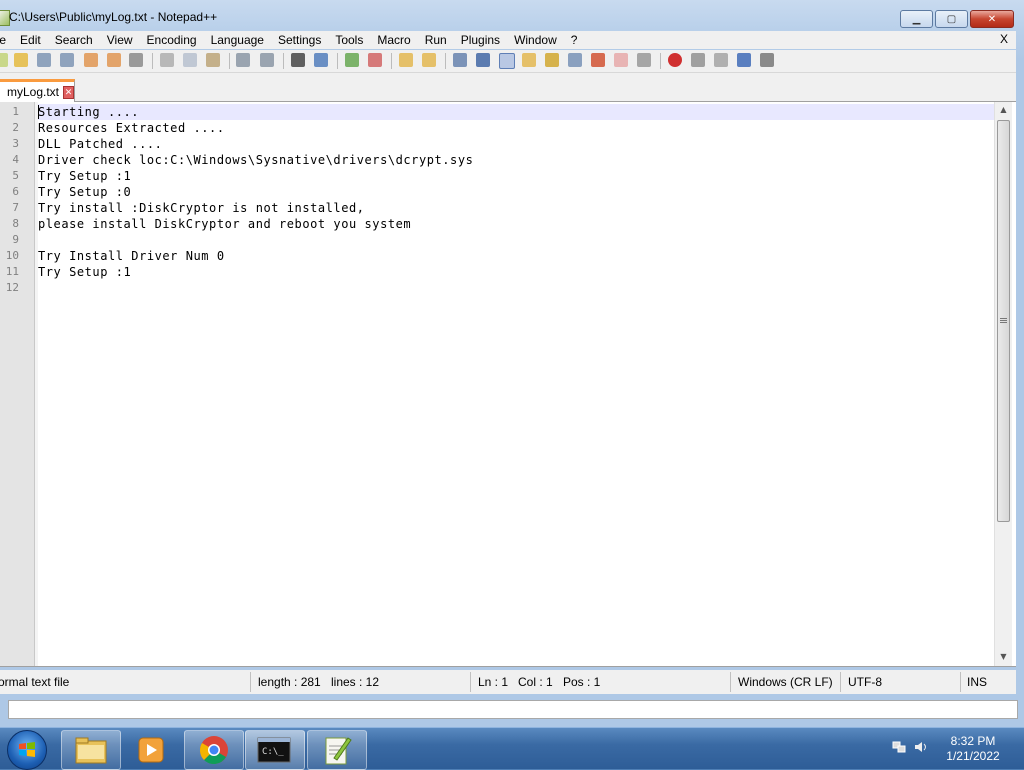  Describe the element at coordinates (114, 60) in the screenshot. I see `close-all-icon` at that location.